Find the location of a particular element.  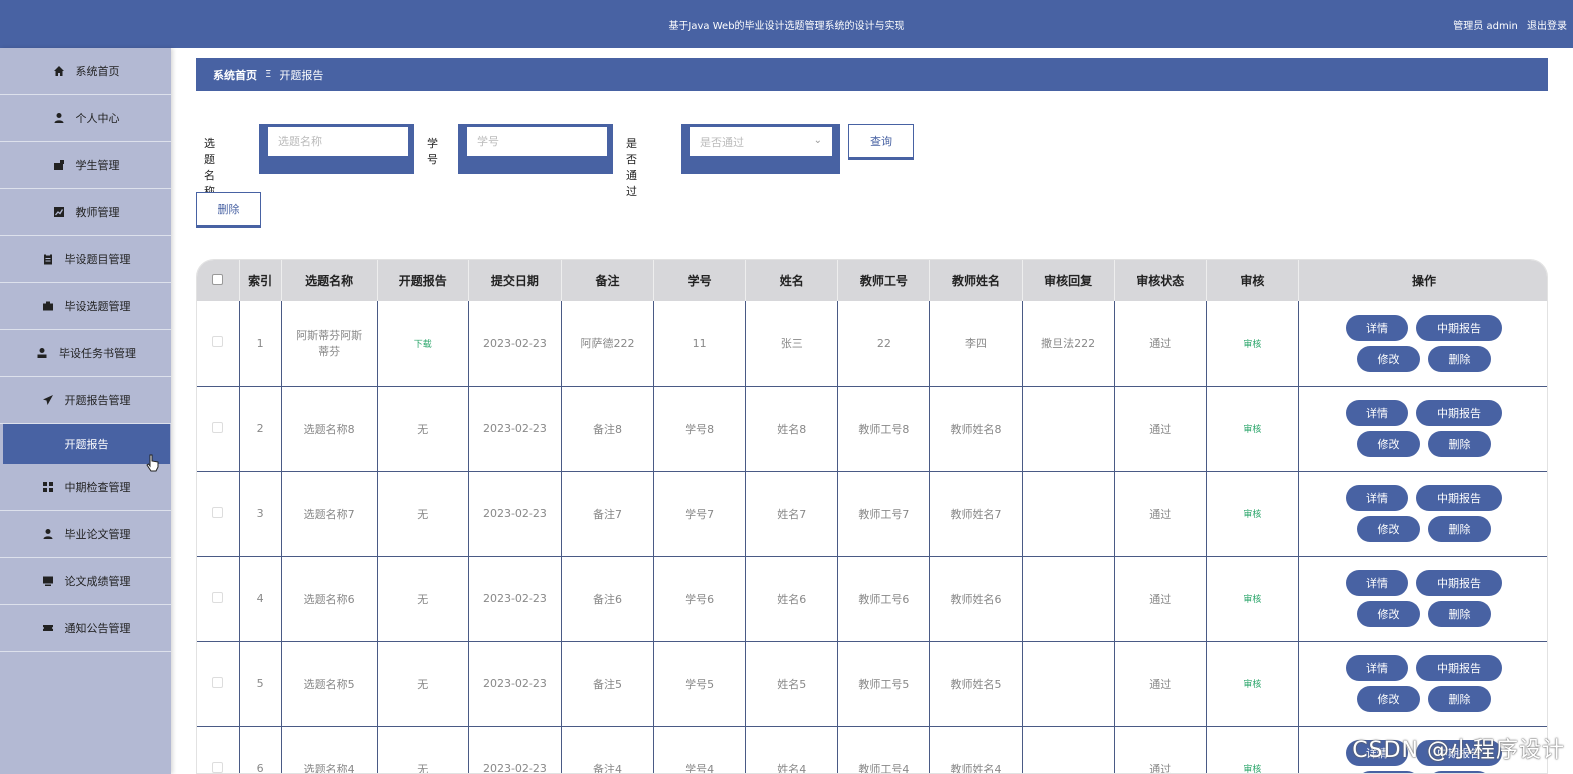

topic-search-input is located at coordinates (343, 141).